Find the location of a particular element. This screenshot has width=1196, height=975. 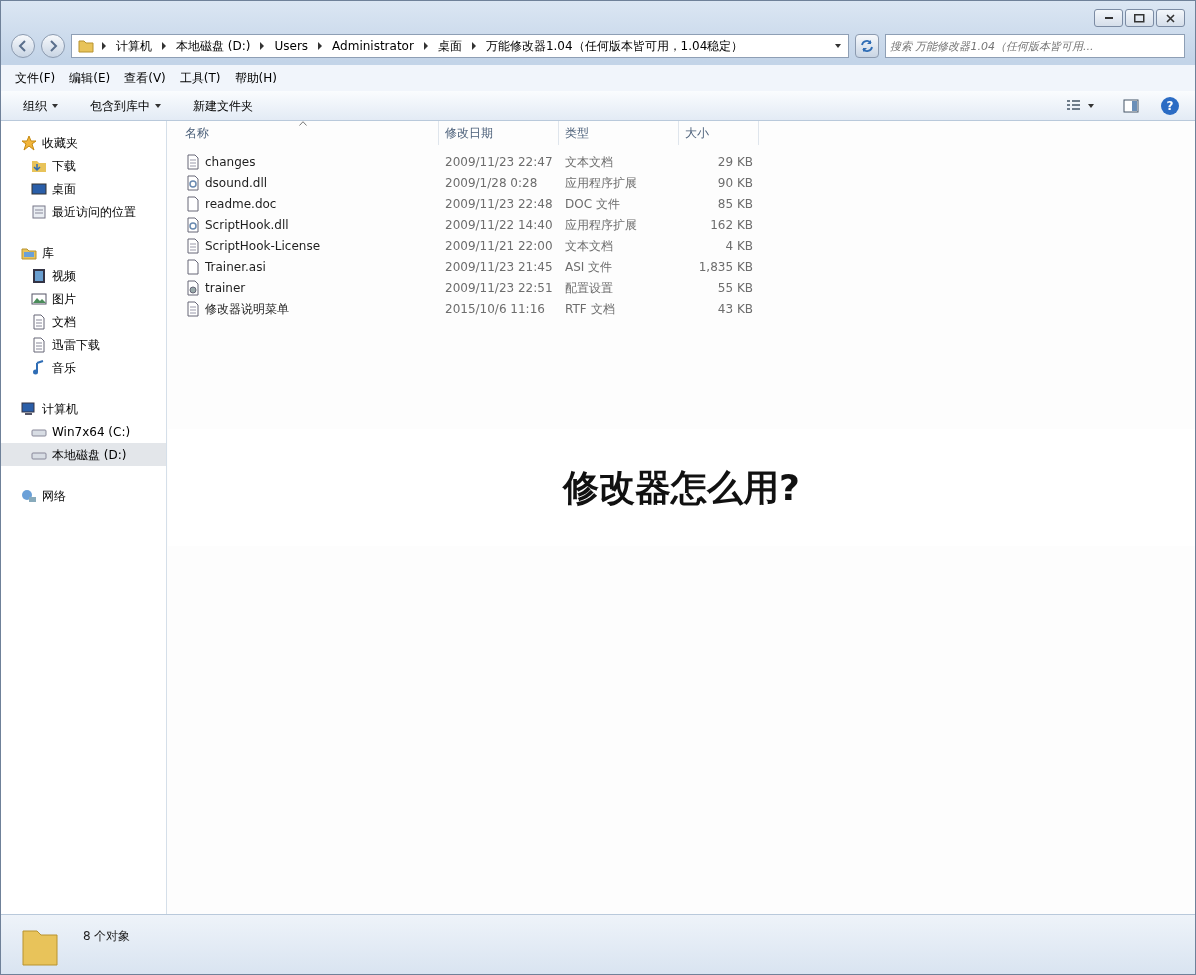

file-name: Trainer.asi is located at coordinates (235, 266).